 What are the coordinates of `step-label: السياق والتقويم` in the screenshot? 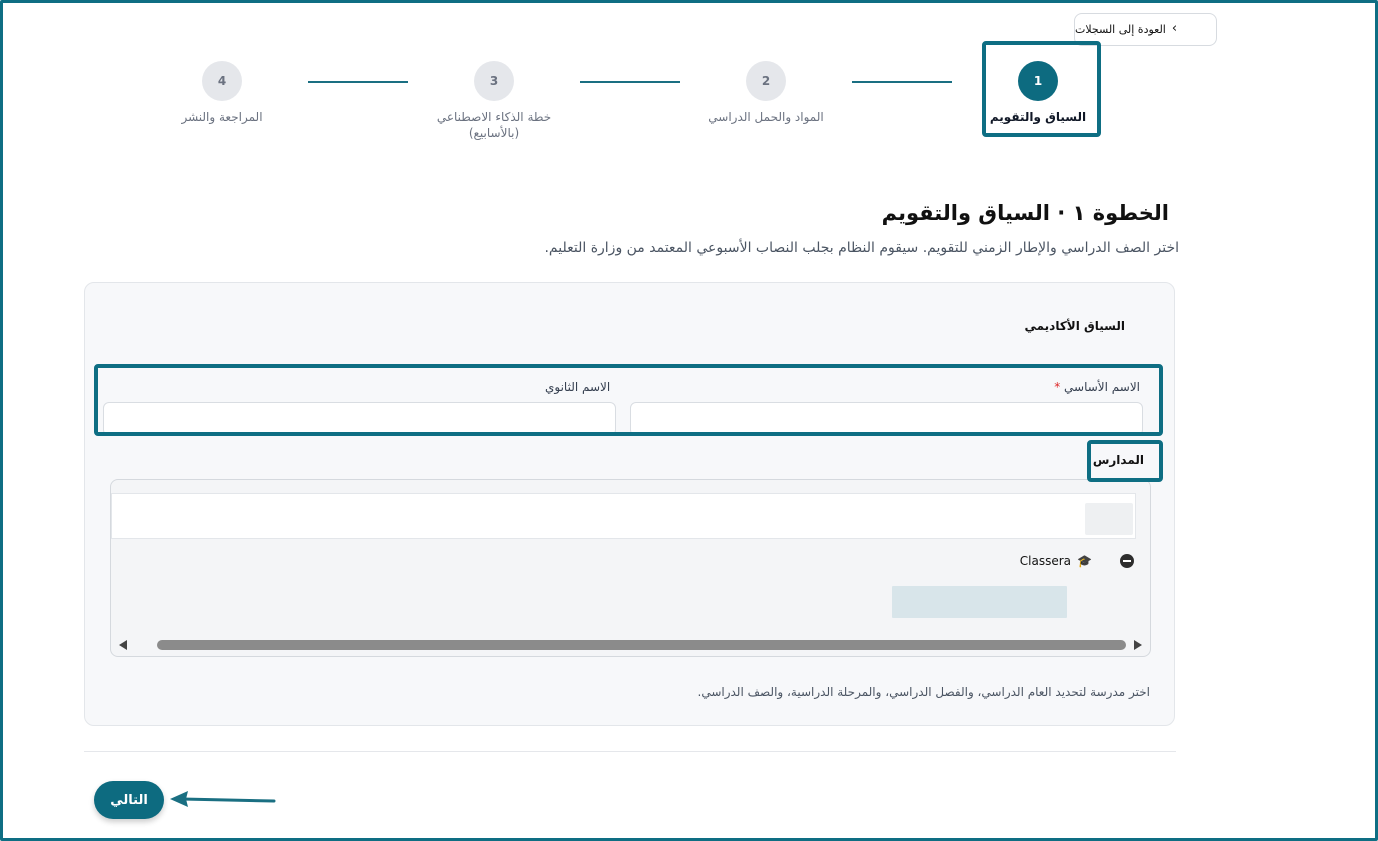 It's located at (1038, 117).